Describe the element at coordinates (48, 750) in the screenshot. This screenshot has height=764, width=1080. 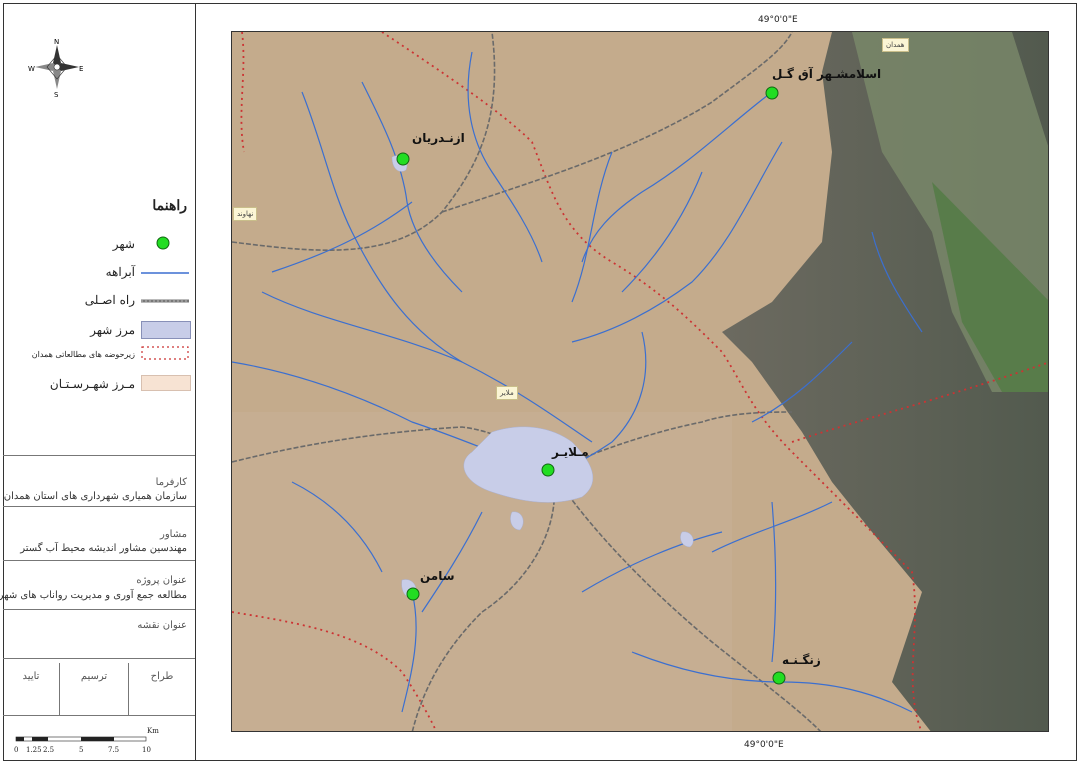
I see `scale-tick-2: 2.5` at that location.